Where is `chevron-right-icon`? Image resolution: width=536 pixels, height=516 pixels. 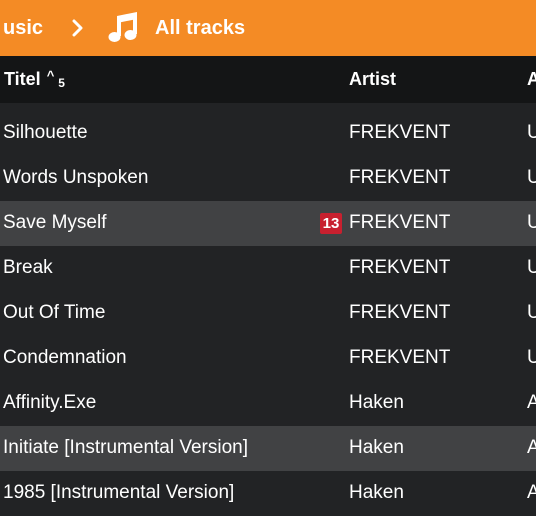
chevron-right-icon is located at coordinates (79, 28).